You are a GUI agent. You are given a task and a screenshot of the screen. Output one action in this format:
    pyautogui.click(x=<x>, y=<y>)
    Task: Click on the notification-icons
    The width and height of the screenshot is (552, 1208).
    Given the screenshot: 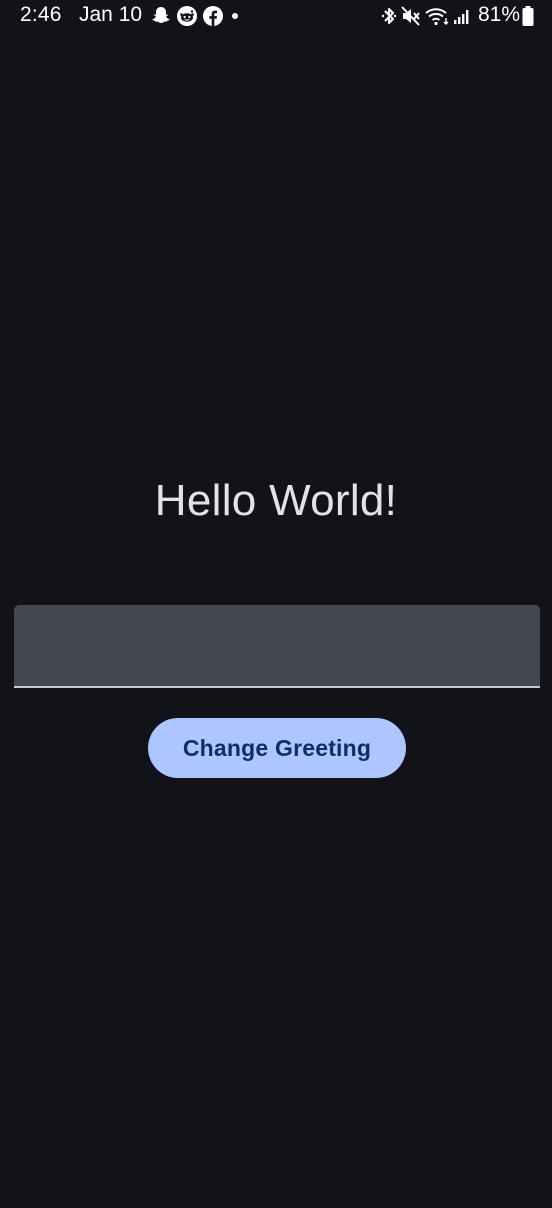 What is the action you would take?
    pyautogui.click(x=196, y=16)
    